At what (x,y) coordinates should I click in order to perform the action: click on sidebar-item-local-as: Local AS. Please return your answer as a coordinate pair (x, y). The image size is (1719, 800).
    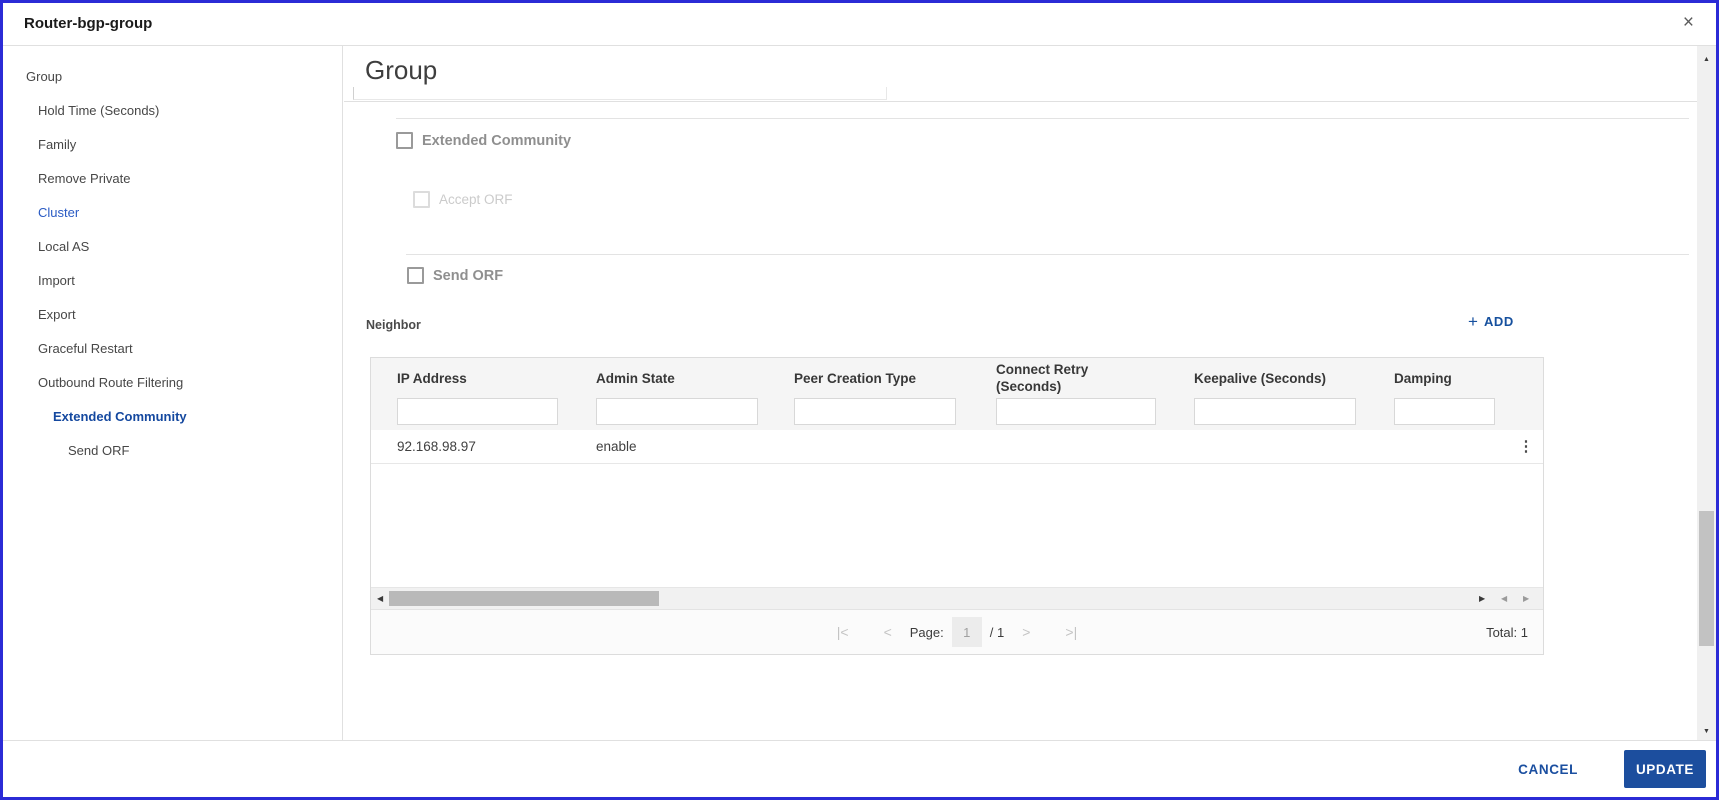
    Looking at the image, I should click on (172, 246).